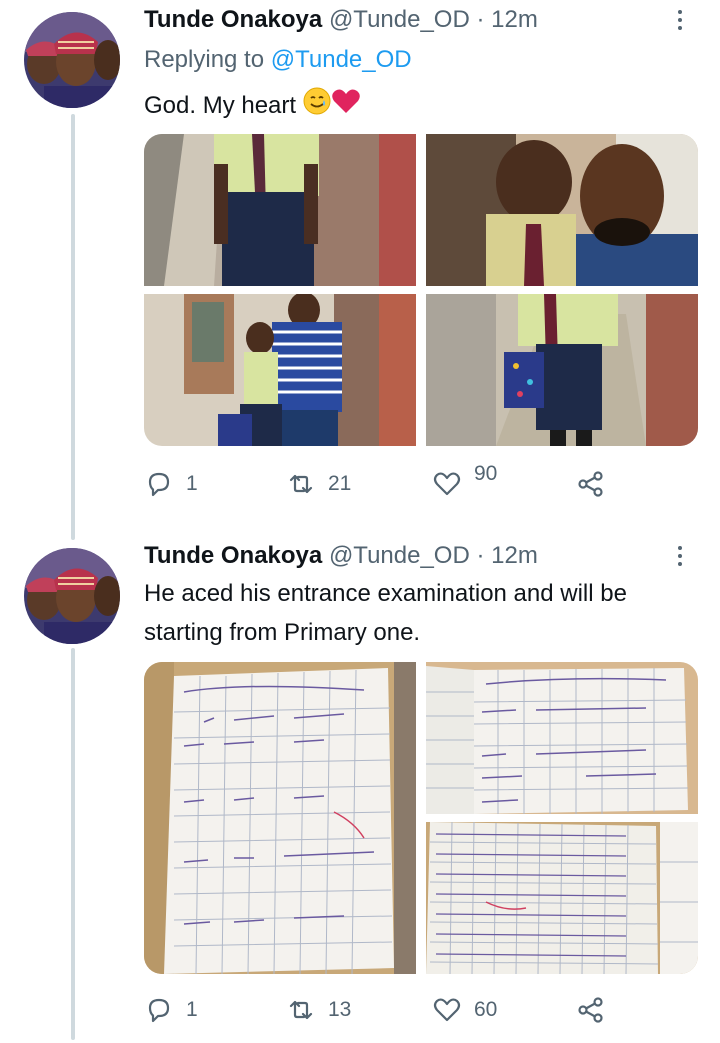  I want to click on tweet-actions: 1 13 60, so click(384, 1010).